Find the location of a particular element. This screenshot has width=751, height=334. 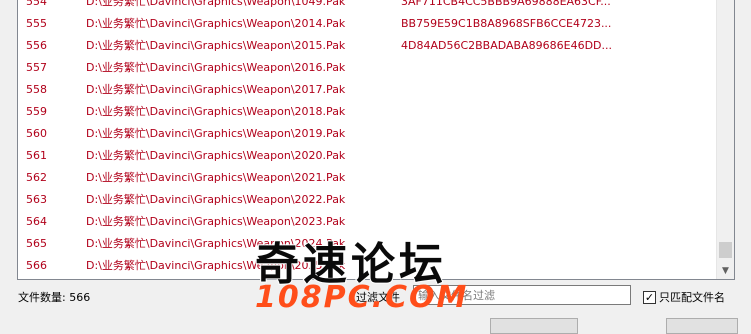

row-number: 562 is located at coordinates (36, 177).